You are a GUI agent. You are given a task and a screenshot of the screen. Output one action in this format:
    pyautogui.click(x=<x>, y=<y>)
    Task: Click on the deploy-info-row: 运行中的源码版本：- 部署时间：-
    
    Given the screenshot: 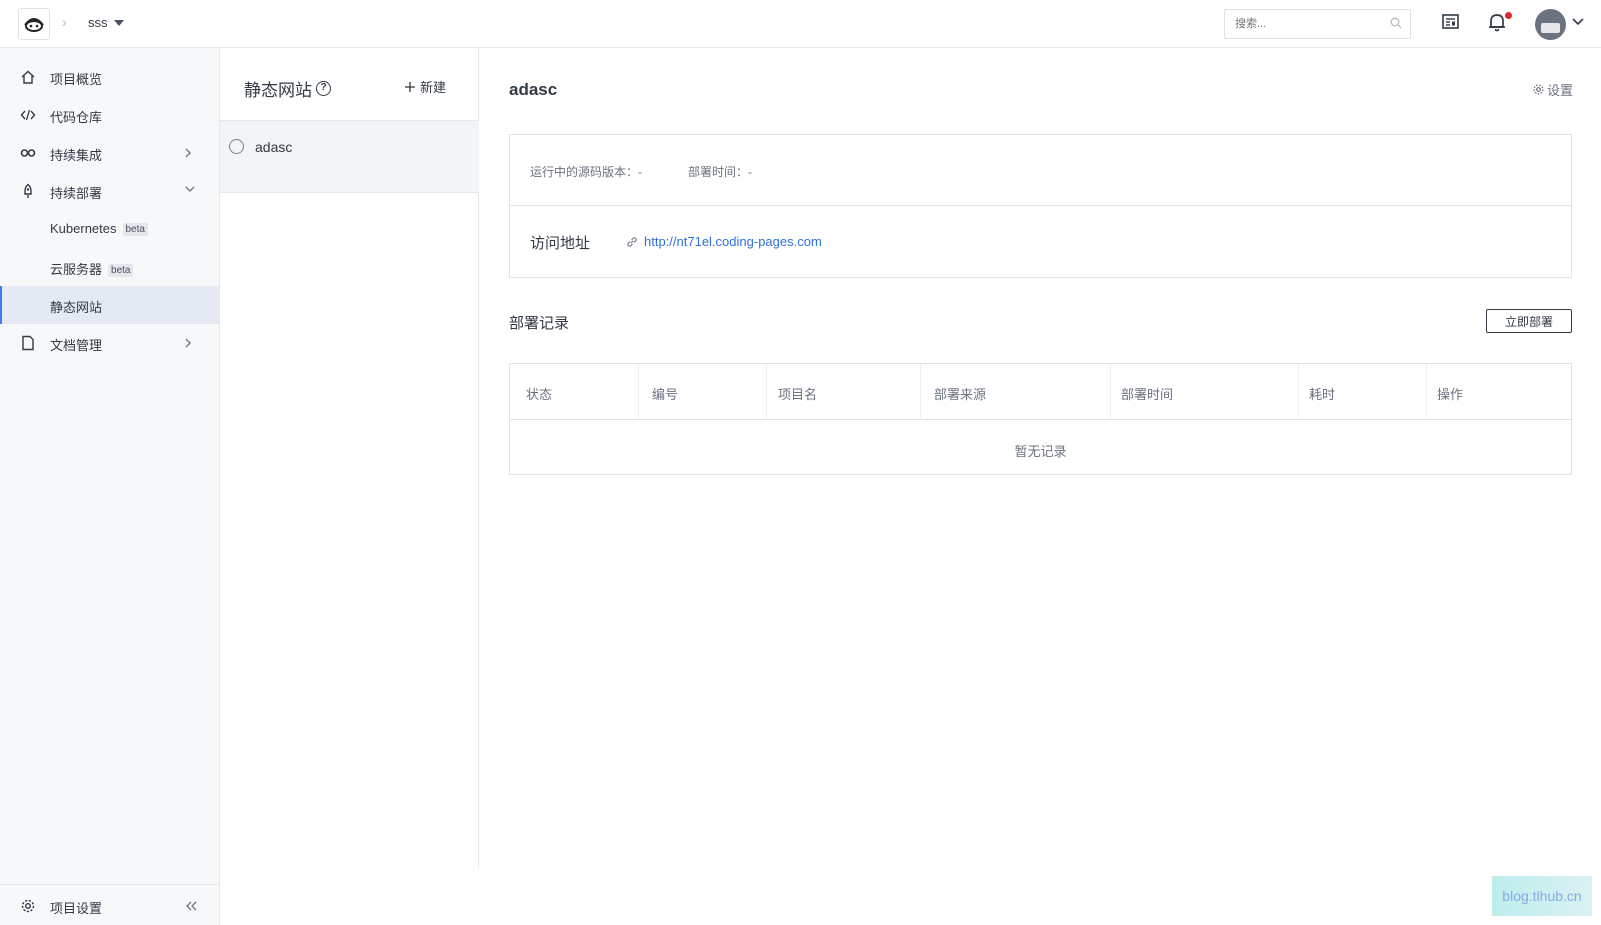 What is the action you would take?
    pyautogui.click(x=1040, y=170)
    